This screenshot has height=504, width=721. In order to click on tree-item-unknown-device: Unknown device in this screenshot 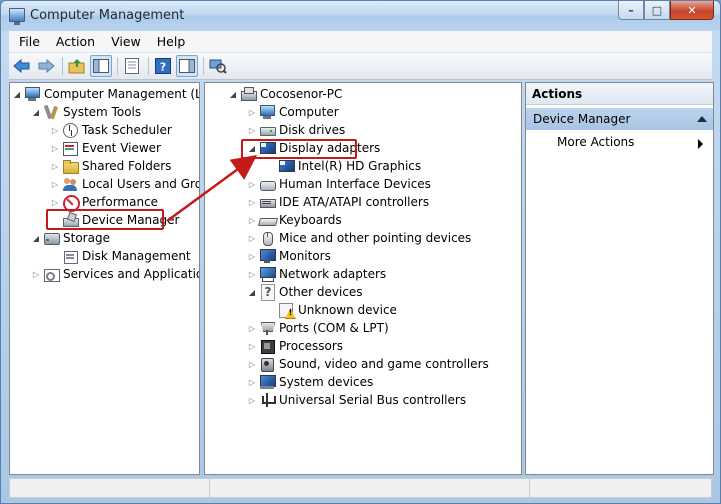, I will do `click(332, 310)`.